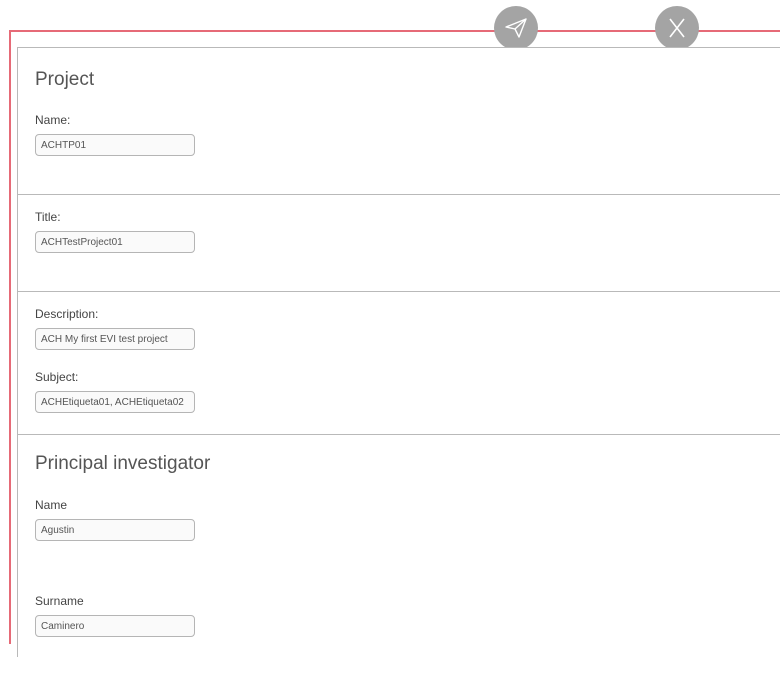  Describe the element at coordinates (115, 339) in the screenshot. I see `description-field` at that location.